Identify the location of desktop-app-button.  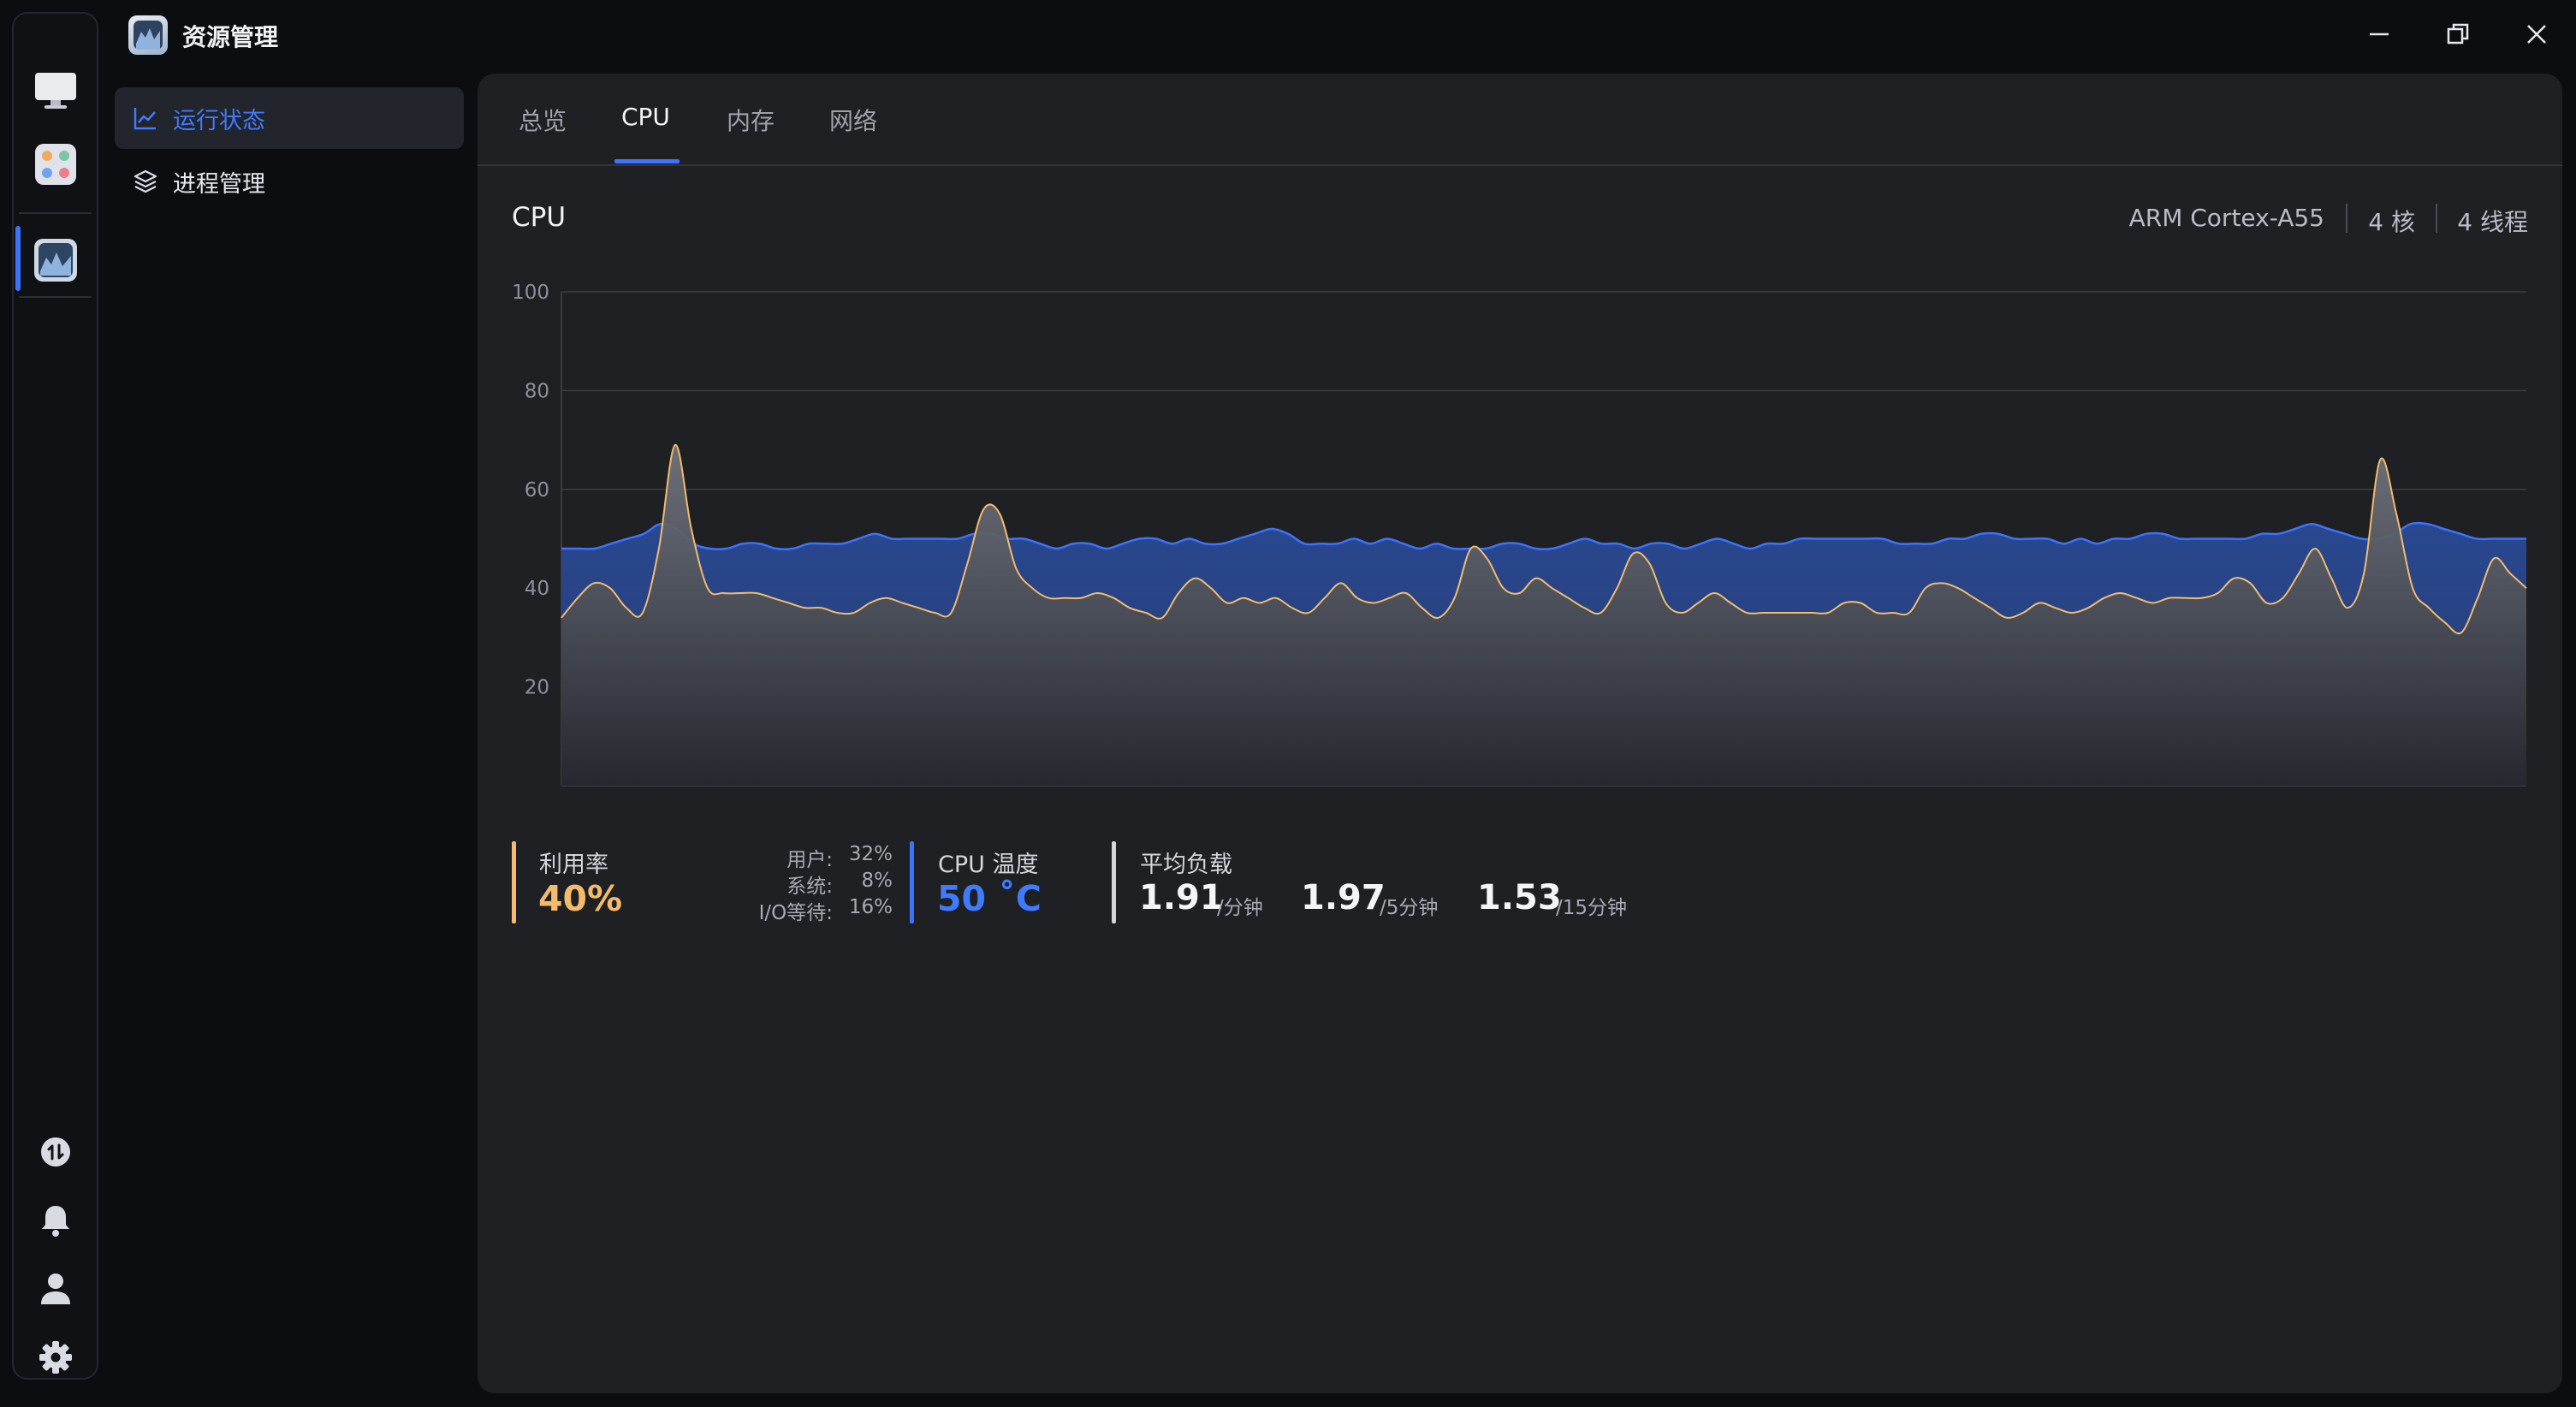
(55, 91).